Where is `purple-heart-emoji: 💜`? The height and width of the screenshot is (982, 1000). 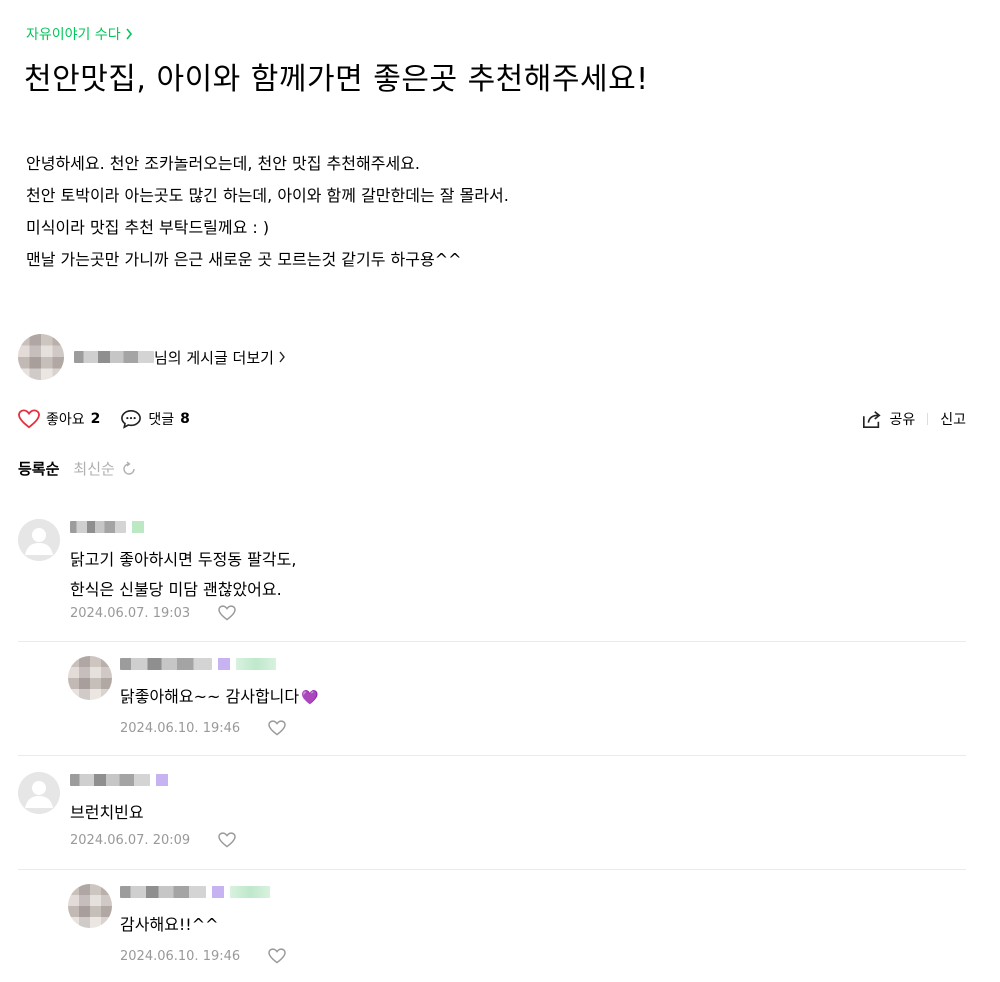
purple-heart-emoji: 💜 is located at coordinates (310, 698).